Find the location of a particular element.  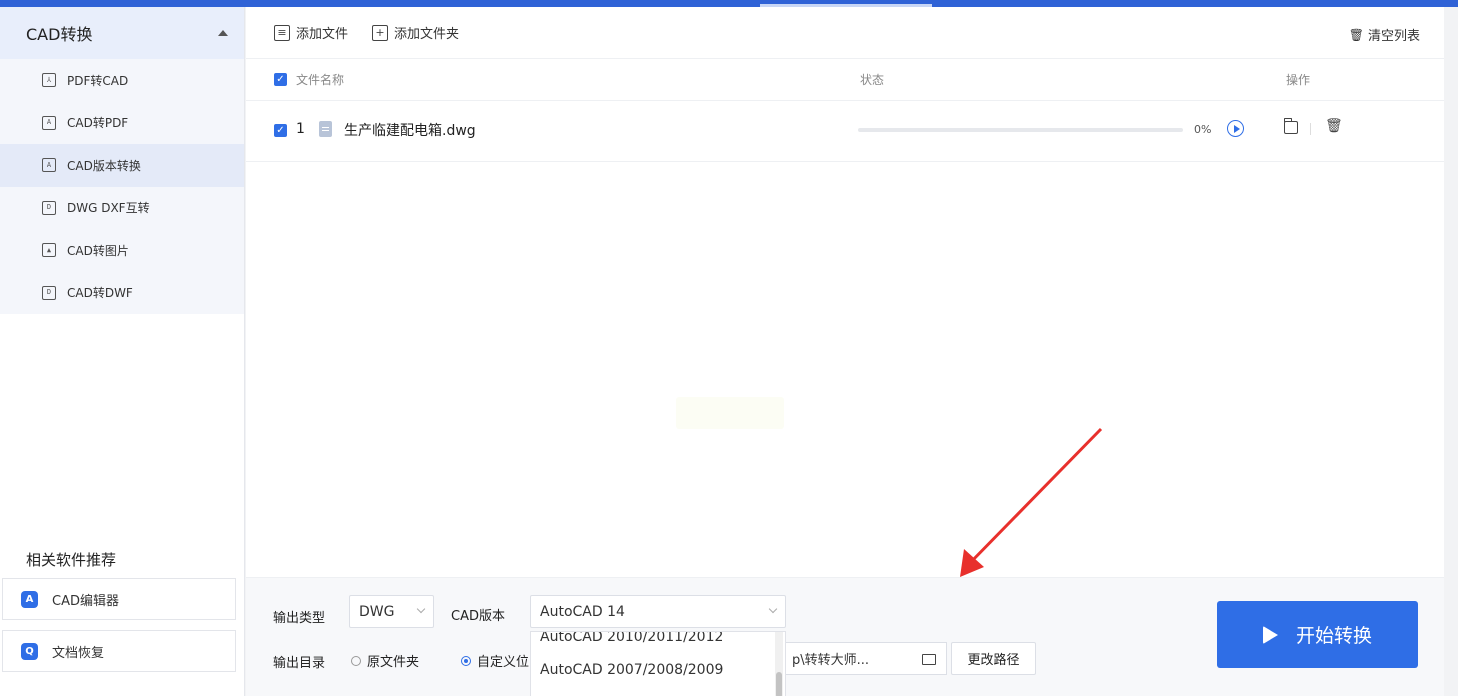

select-all-checkbox: ✓ is located at coordinates (280, 79).